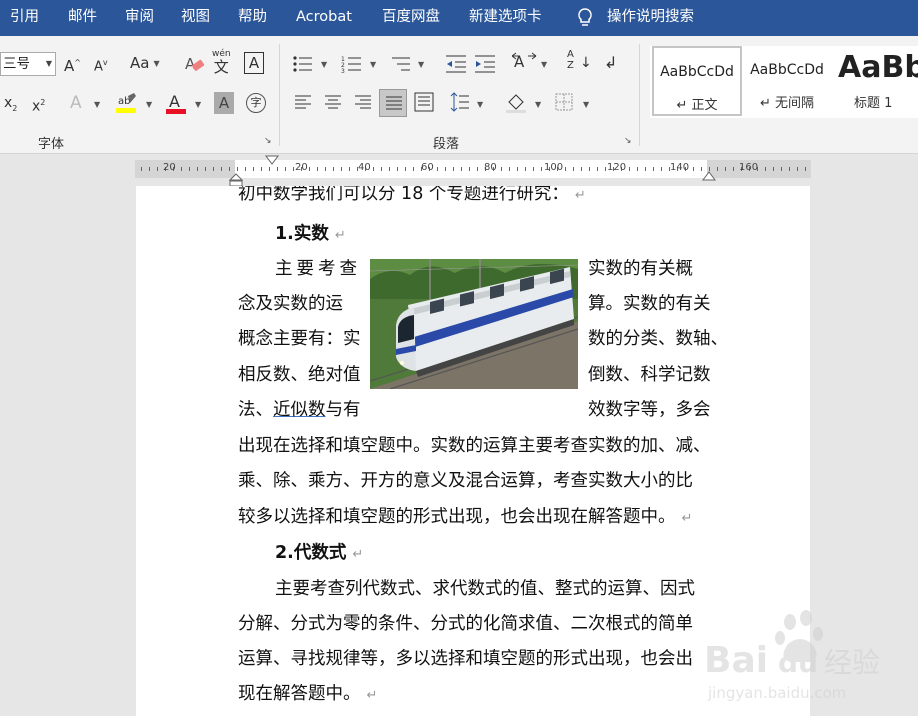 This screenshot has height=716, width=918. What do you see at coordinates (554, 167) in the screenshot?
I see `ruler-number: 100` at bounding box center [554, 167].